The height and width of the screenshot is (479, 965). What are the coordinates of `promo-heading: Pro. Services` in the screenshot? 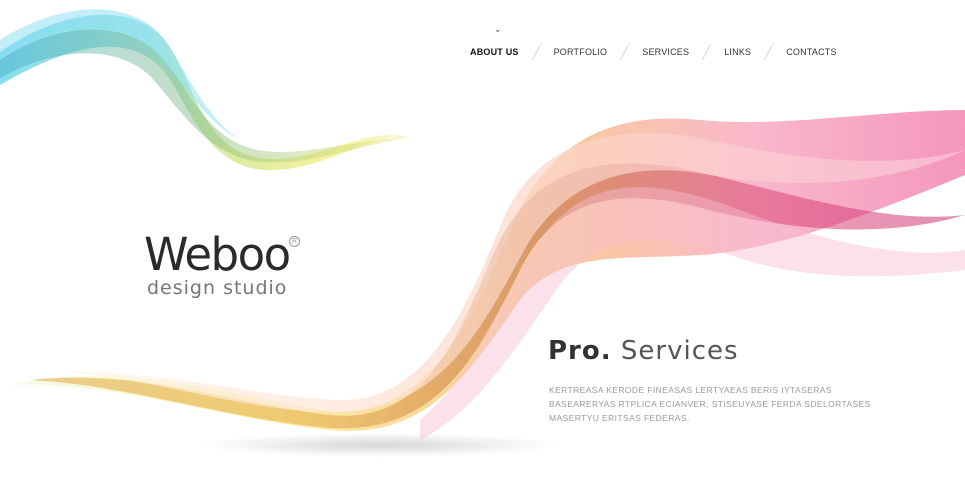 It's located at (643, 351).